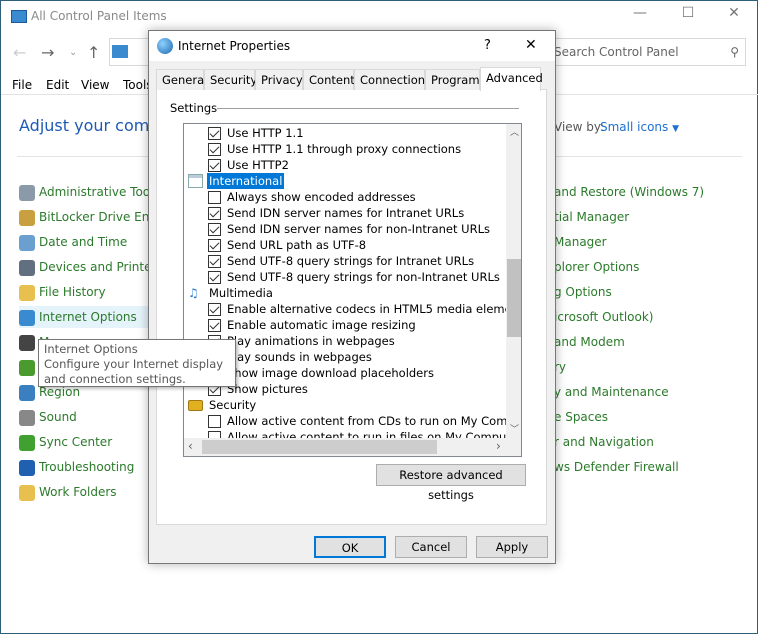 Image resolution: width=758 pixels, height=634 pixels. I want to click on control-panel-item: g Options, so click(583, 292).